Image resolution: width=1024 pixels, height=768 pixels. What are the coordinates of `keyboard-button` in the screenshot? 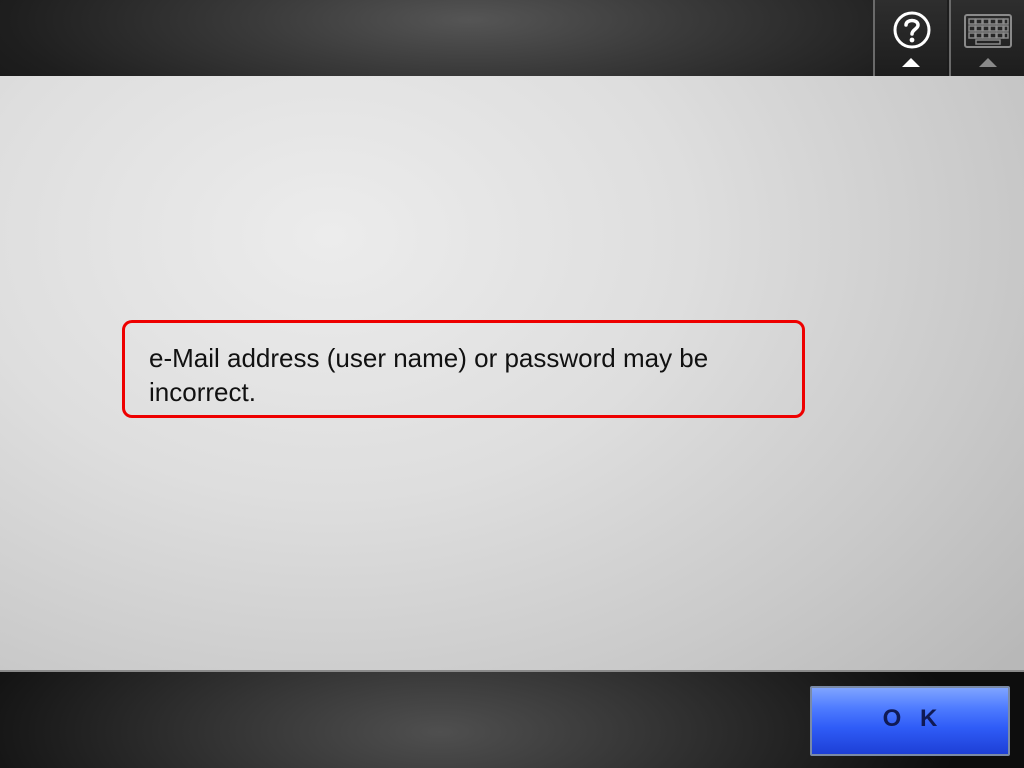 It's located at (986, 38).